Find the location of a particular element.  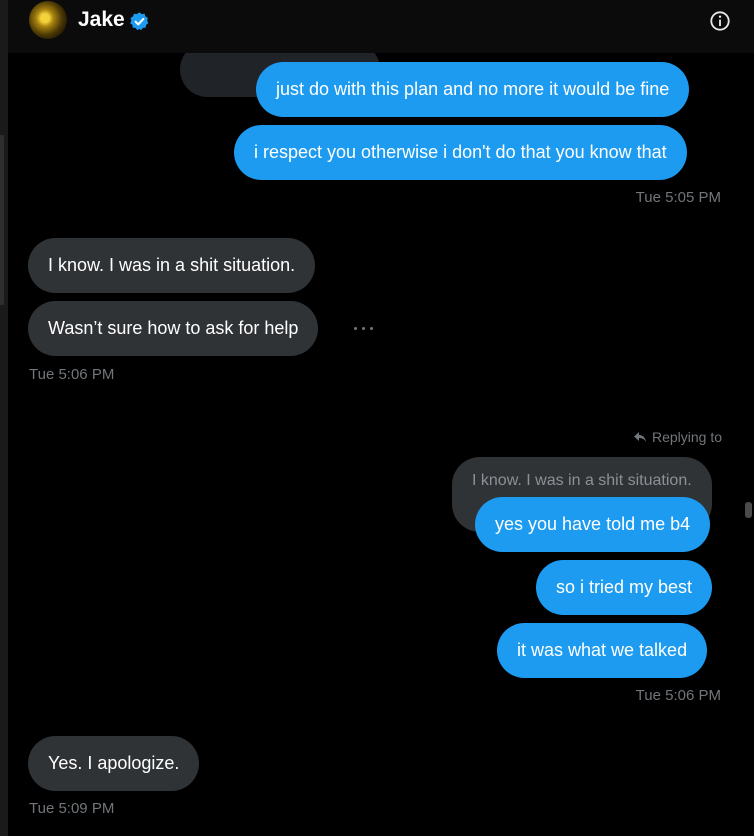

verified-badge-icon is located at coordinates (139, 21).